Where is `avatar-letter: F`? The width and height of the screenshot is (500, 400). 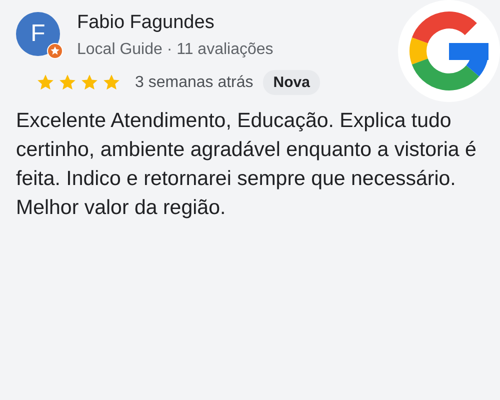
avatar-letter: F is located at coordinates (38, 34).